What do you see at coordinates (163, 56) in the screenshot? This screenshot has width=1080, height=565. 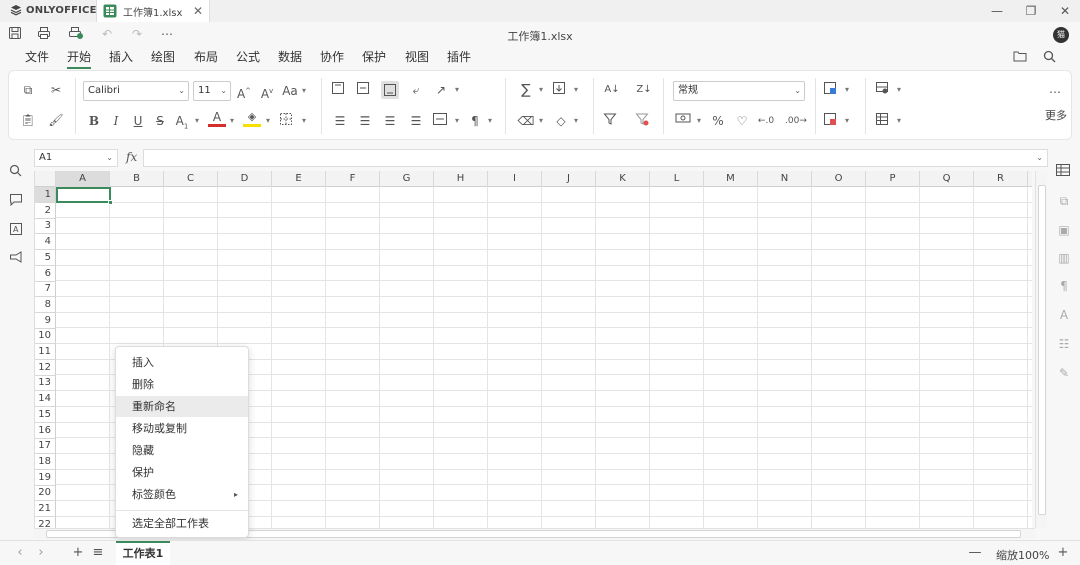 I see `menu-draw: 绘图` at bounding box center [163, 56].